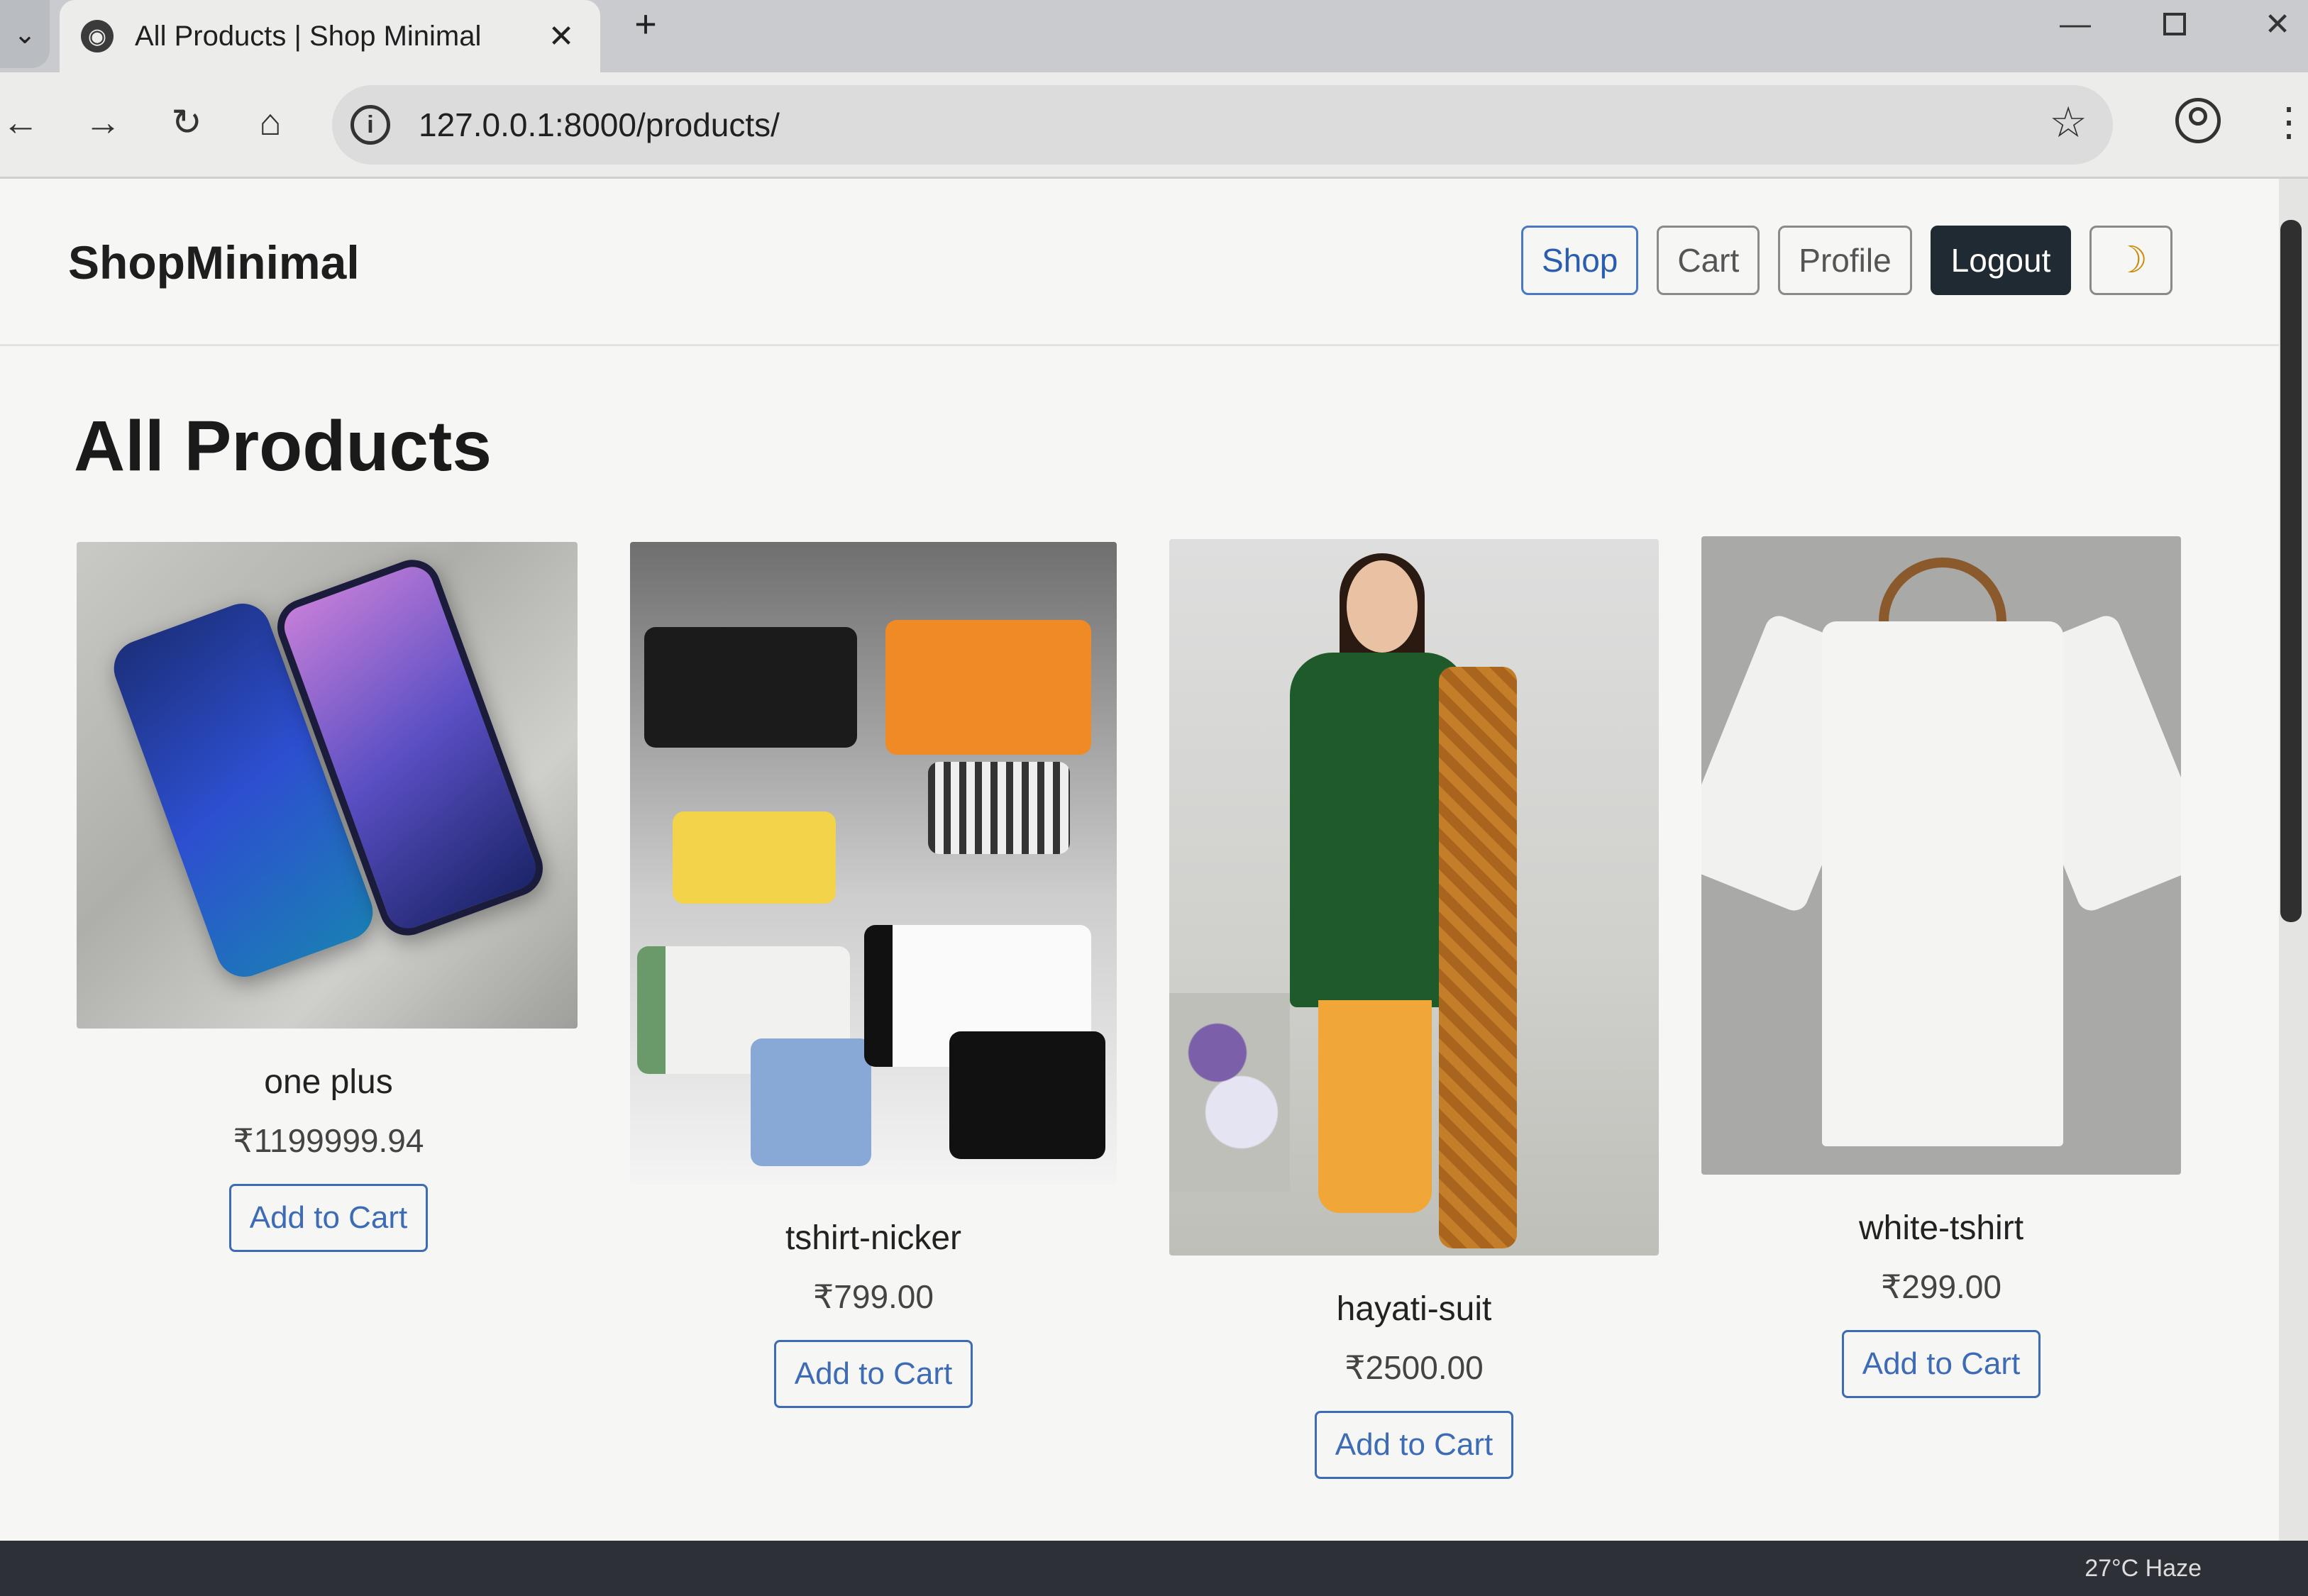 The width and height of the screenshot is (2308, 1596). Describe the element at coordinates (988, 687) in the screenshot. I see `orange-tshirt-shape` at that location.